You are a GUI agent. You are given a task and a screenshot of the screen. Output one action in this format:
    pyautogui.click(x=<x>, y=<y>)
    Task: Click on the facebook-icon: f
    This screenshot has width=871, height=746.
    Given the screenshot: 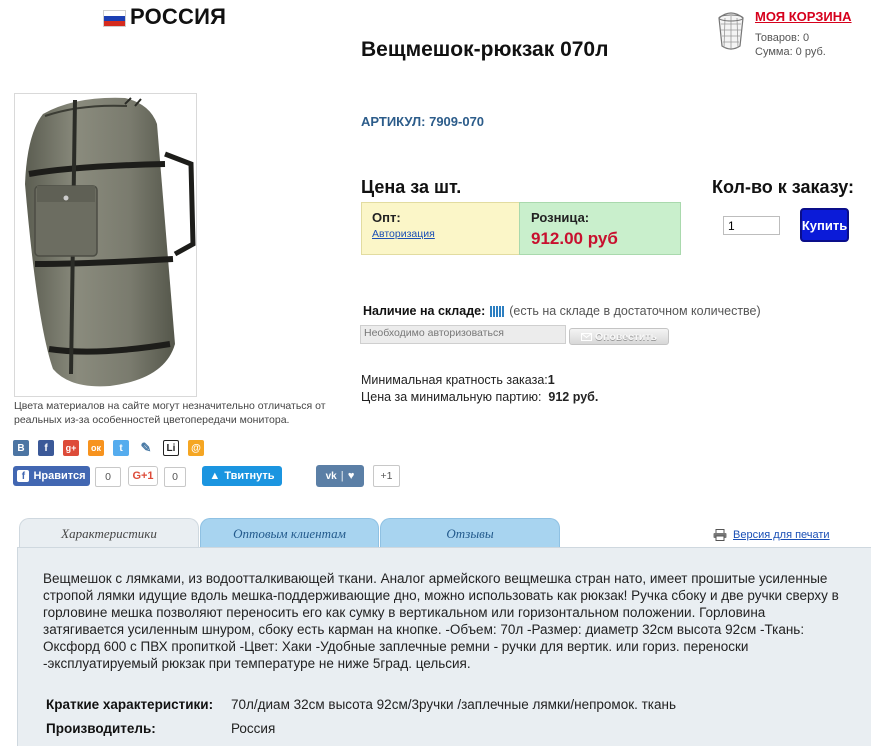 What is the action you would take?
    pyautogui.click(x=23, y=476)
    